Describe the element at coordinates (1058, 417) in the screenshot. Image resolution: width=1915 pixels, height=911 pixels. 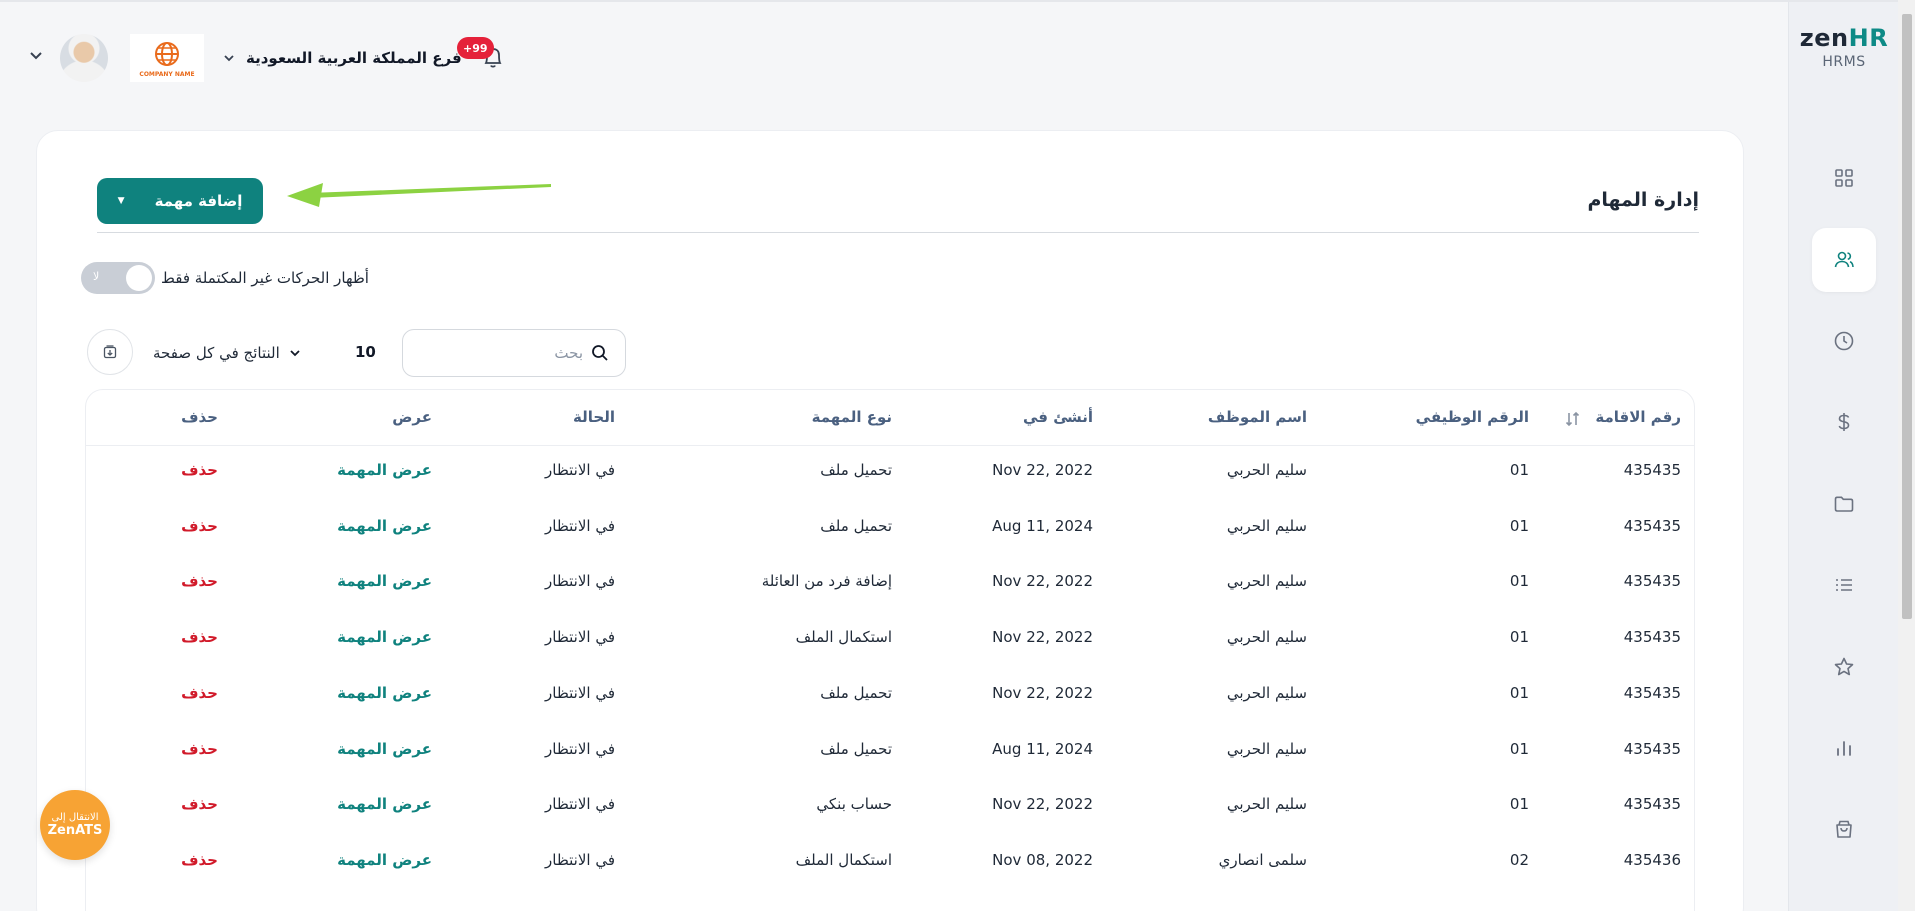
I see `col-created: أنشئ في` at that location.